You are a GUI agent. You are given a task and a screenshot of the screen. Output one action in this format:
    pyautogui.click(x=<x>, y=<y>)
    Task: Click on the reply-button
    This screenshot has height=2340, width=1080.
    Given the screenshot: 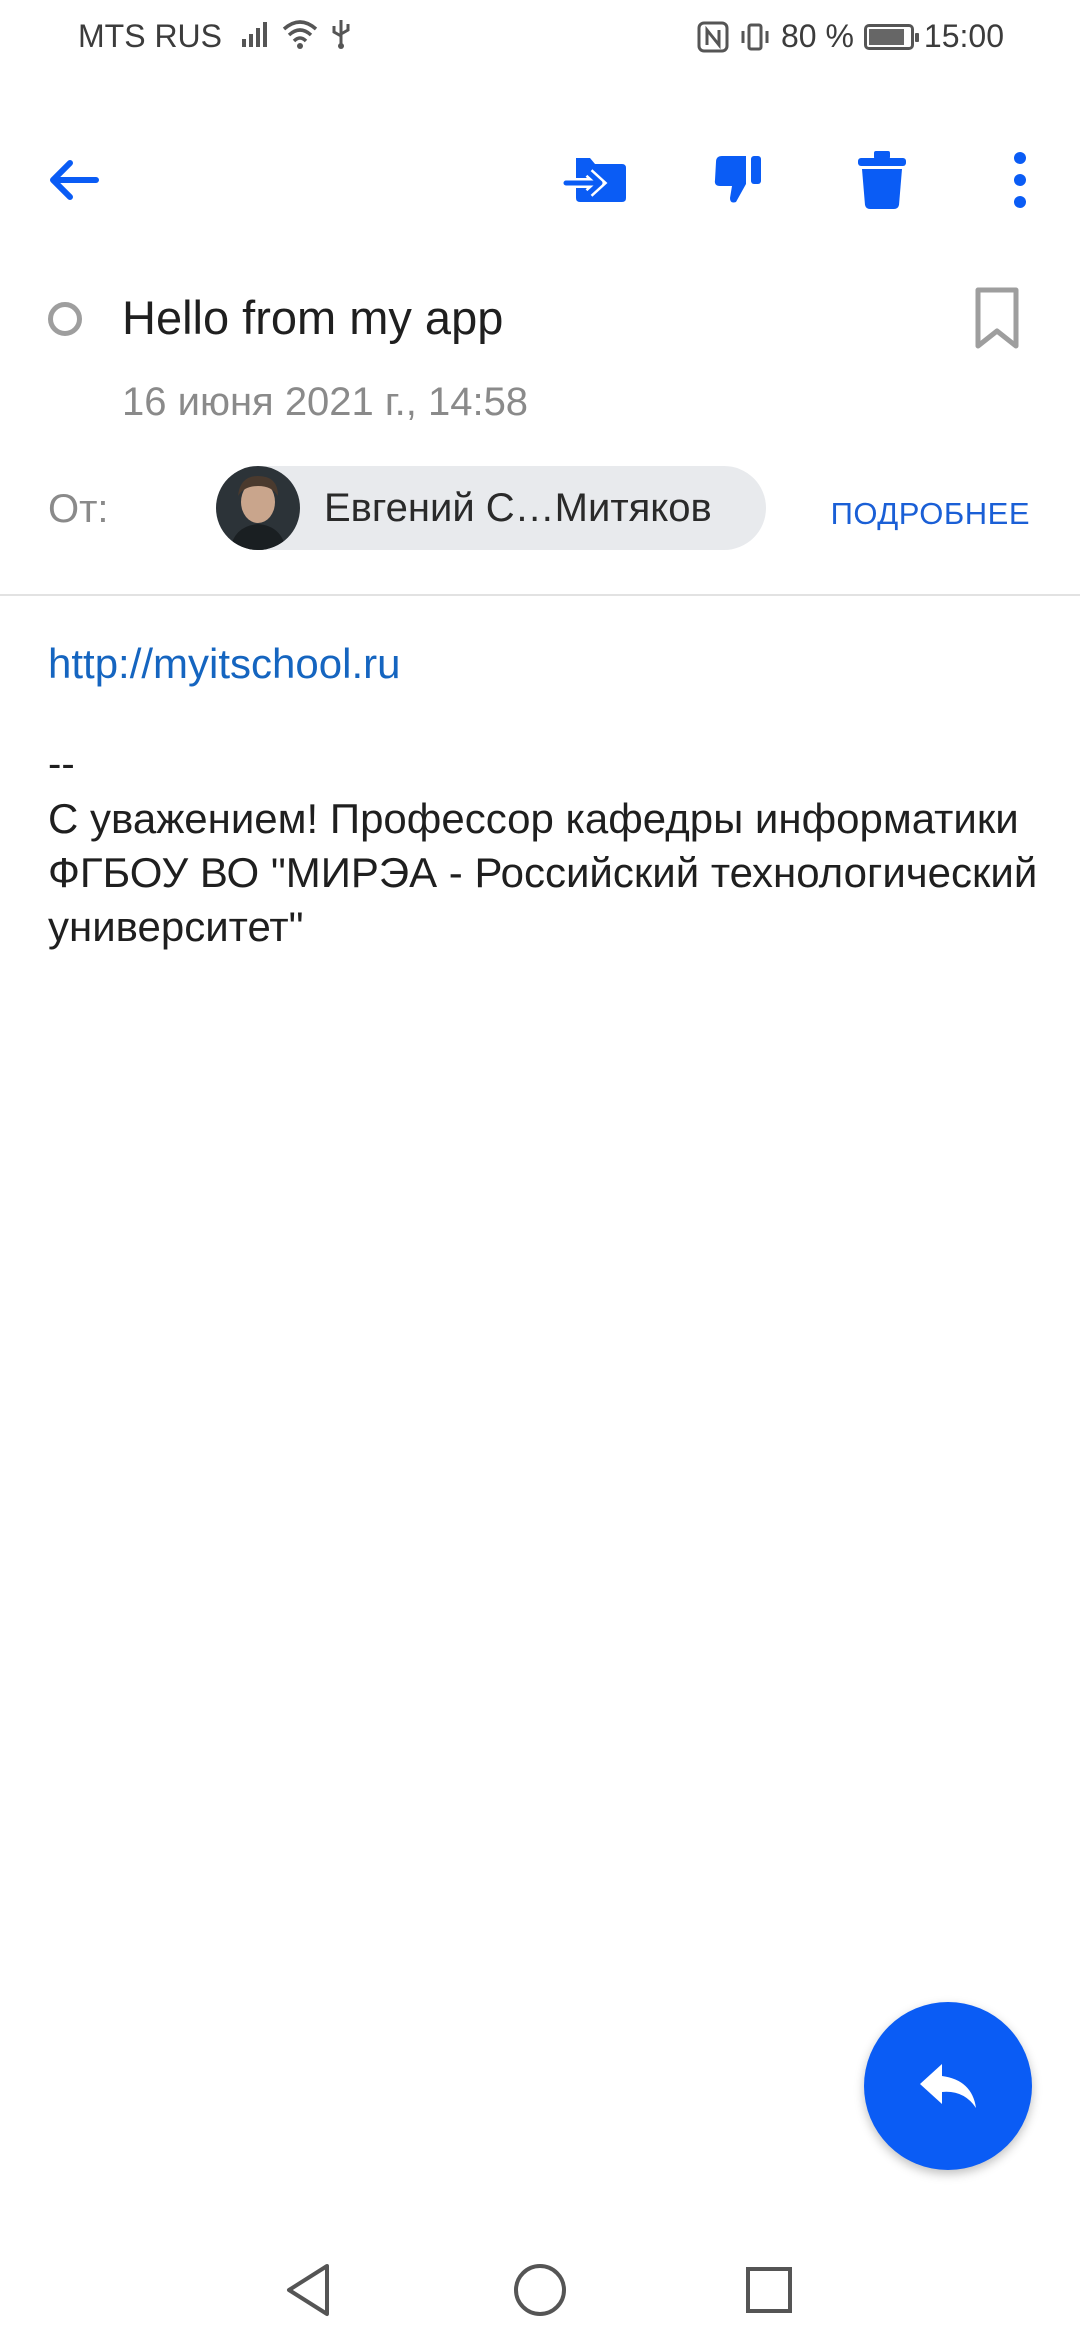 What is the action you would take?
    pyautogui.click(x=948, y=2086)
    